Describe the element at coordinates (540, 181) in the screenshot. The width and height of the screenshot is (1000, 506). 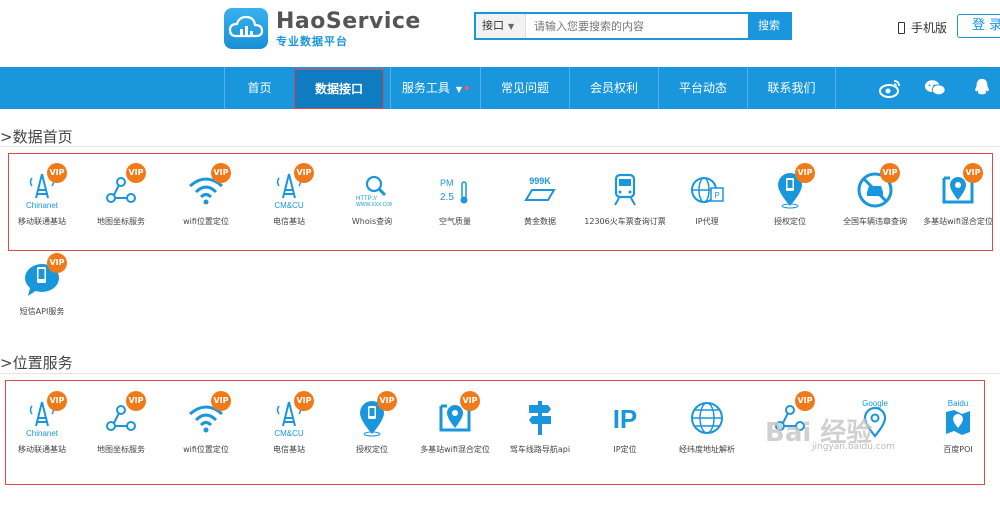
I see `svg-text: 999K` at that location.